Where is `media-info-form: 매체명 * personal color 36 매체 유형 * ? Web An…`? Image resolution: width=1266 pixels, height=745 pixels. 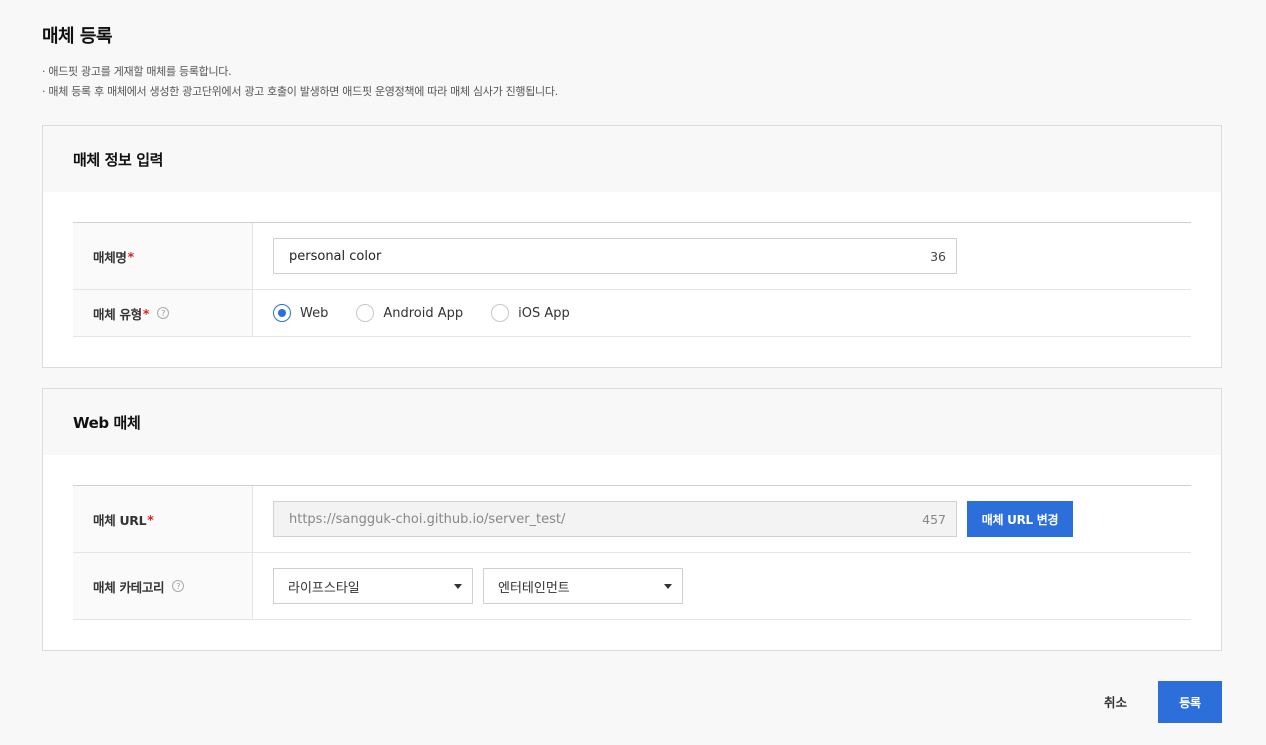
media-info-form: 매체명 * personal color 36 매체 유형 * ? Web An… is located at coordinates (632, 279).